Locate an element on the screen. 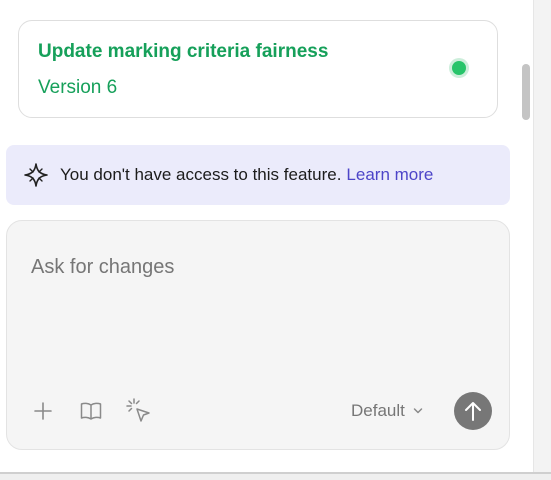  send-button is located at coordinates (473, 411).